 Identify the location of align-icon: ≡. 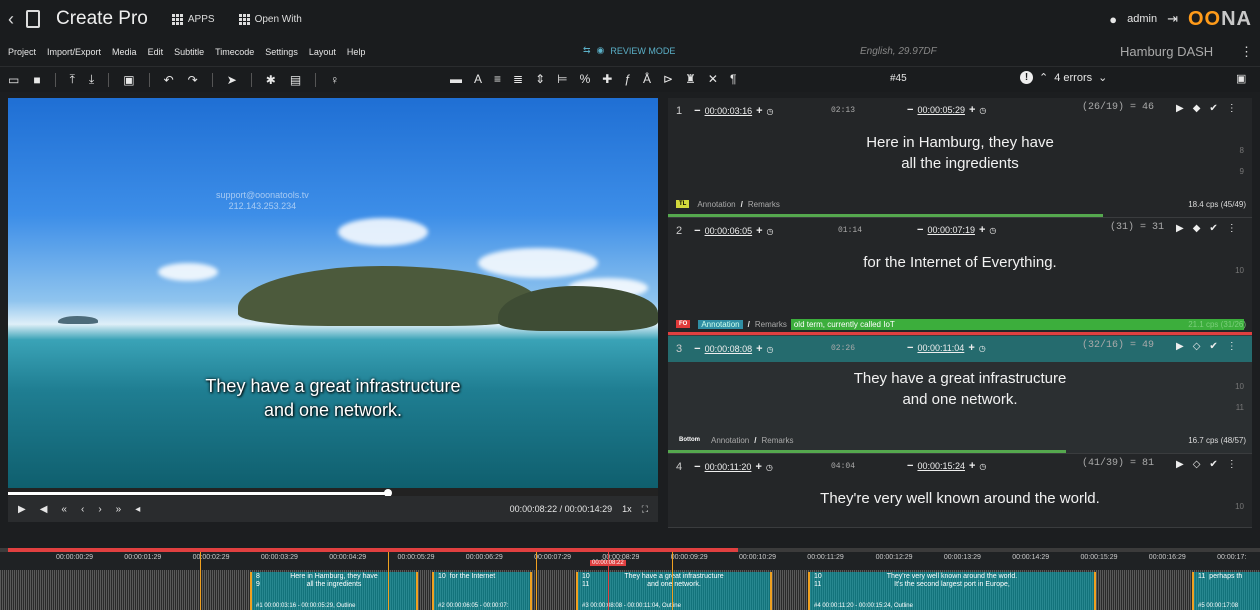
(497, 79).